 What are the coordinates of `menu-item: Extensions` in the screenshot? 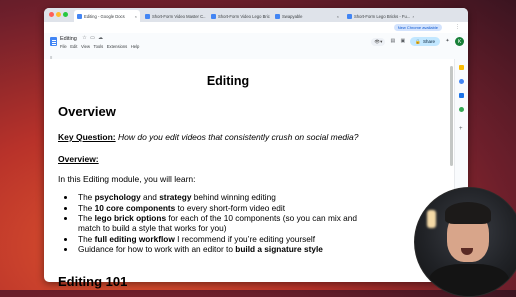 It's located at (117, 46).